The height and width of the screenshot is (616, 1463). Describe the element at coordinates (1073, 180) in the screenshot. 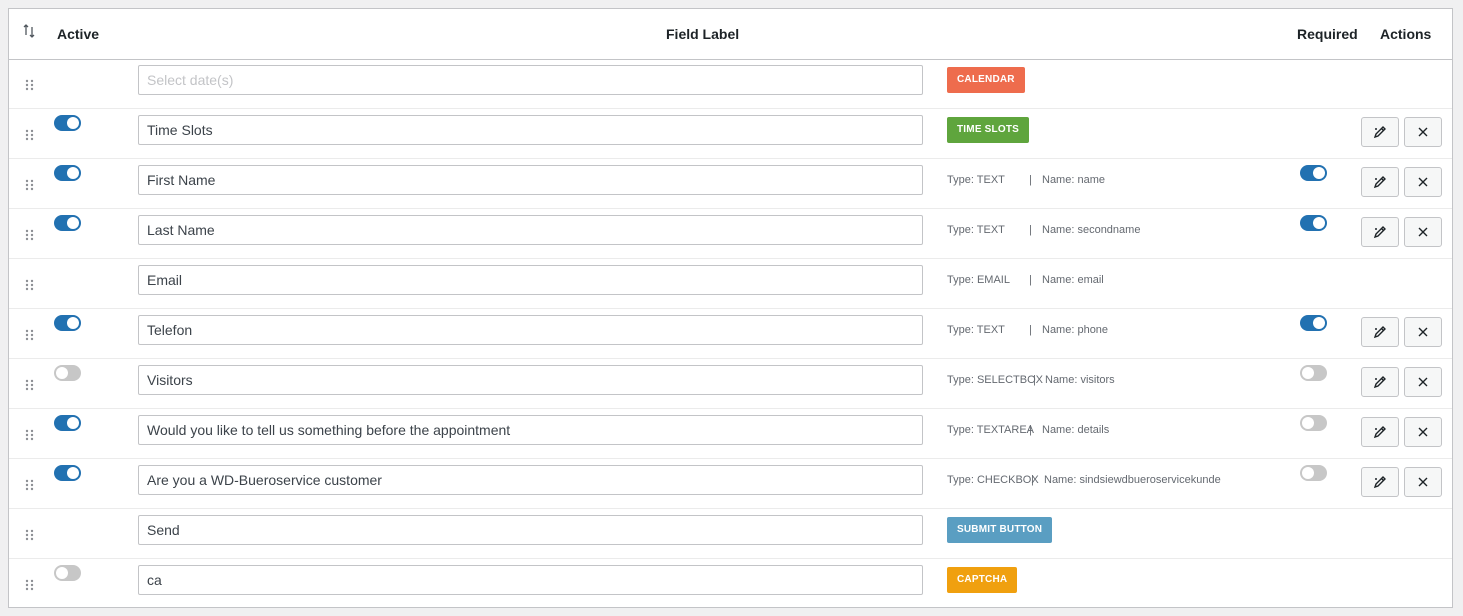

I see `field-name-text: Name: name` at that location.